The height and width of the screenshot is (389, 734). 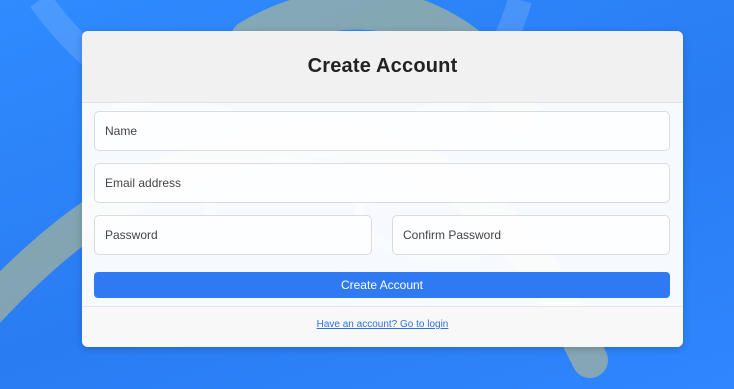 I want to click on go-to-login-link: Have an account? Go to login, so click(x=382, y=324).